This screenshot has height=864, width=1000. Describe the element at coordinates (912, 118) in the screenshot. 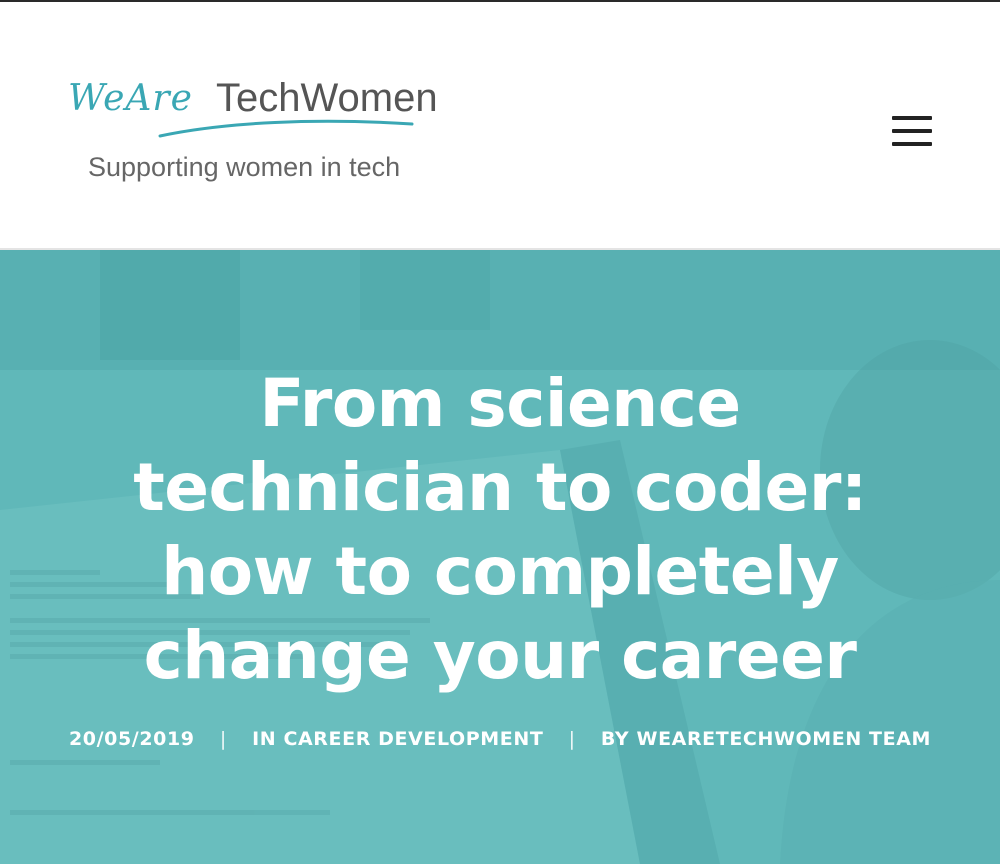

I see `hamburger-menu-icon` at that location.